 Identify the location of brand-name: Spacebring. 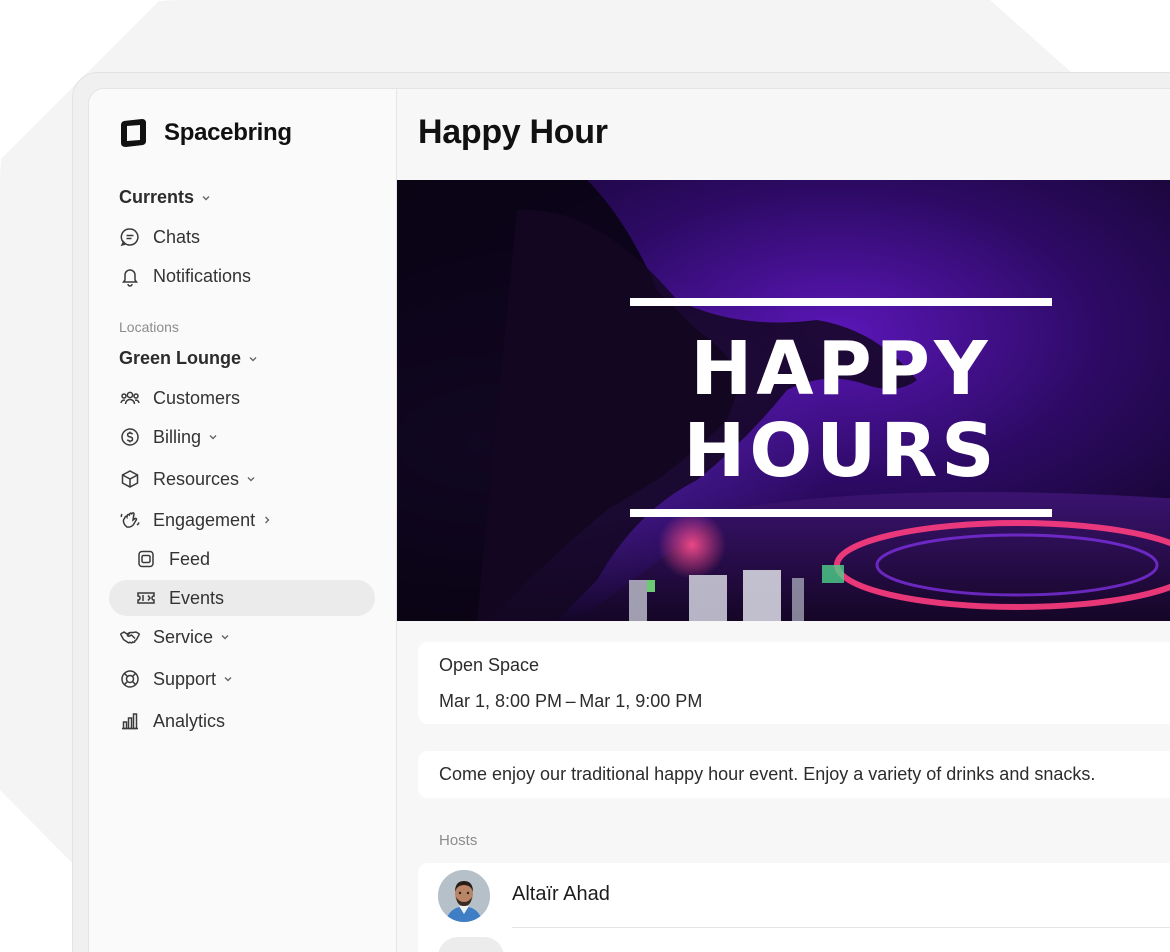
(228, 132).